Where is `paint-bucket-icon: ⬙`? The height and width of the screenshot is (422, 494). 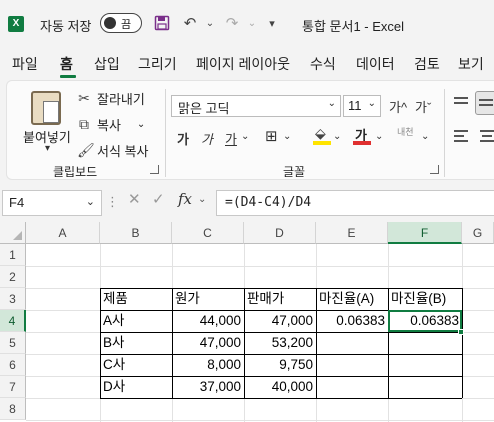 paint-bucket-icon: ⬙ is located at coordinates (320, 133).